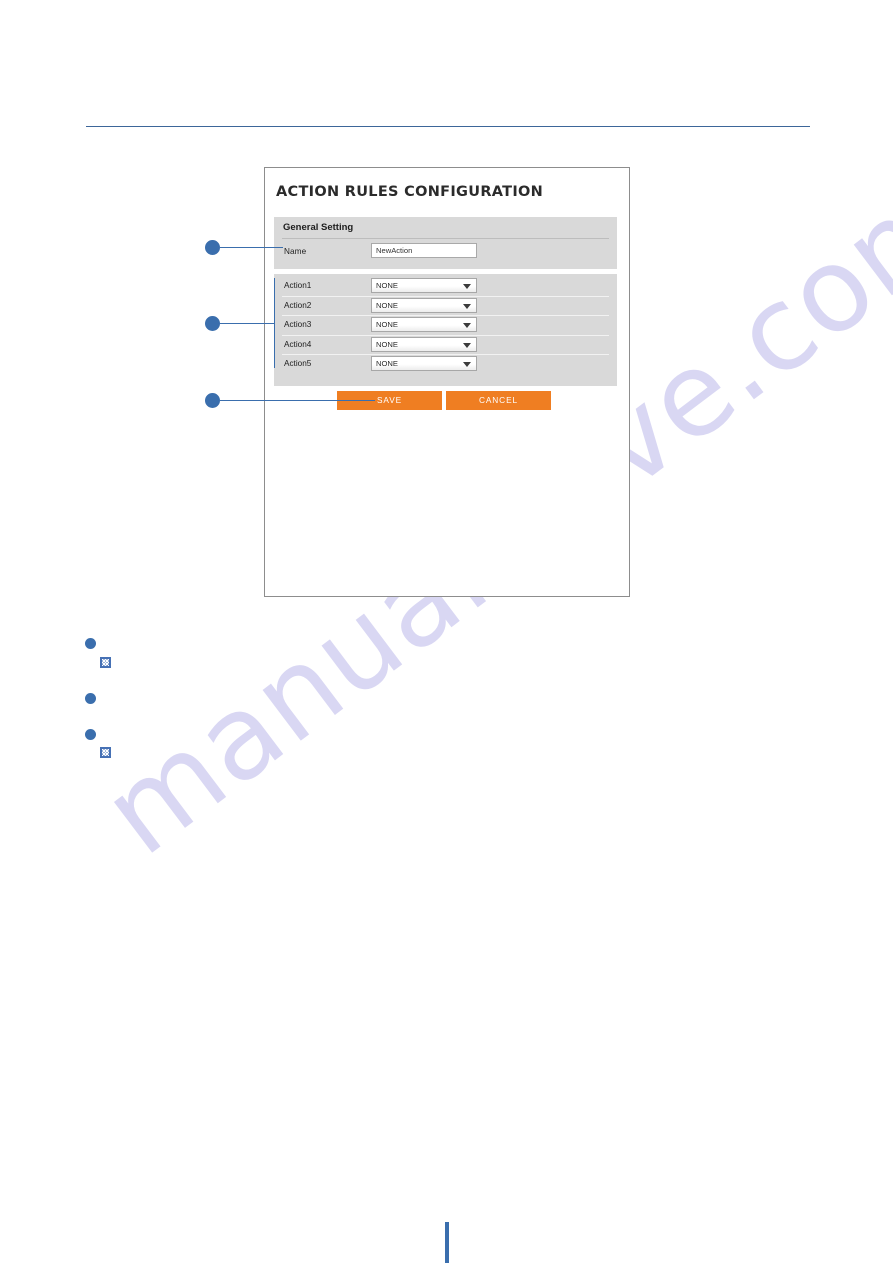  What do you see at coordinates (424, 250) in the screenshot?
I see `name-input` at bounding box center [424, 250].